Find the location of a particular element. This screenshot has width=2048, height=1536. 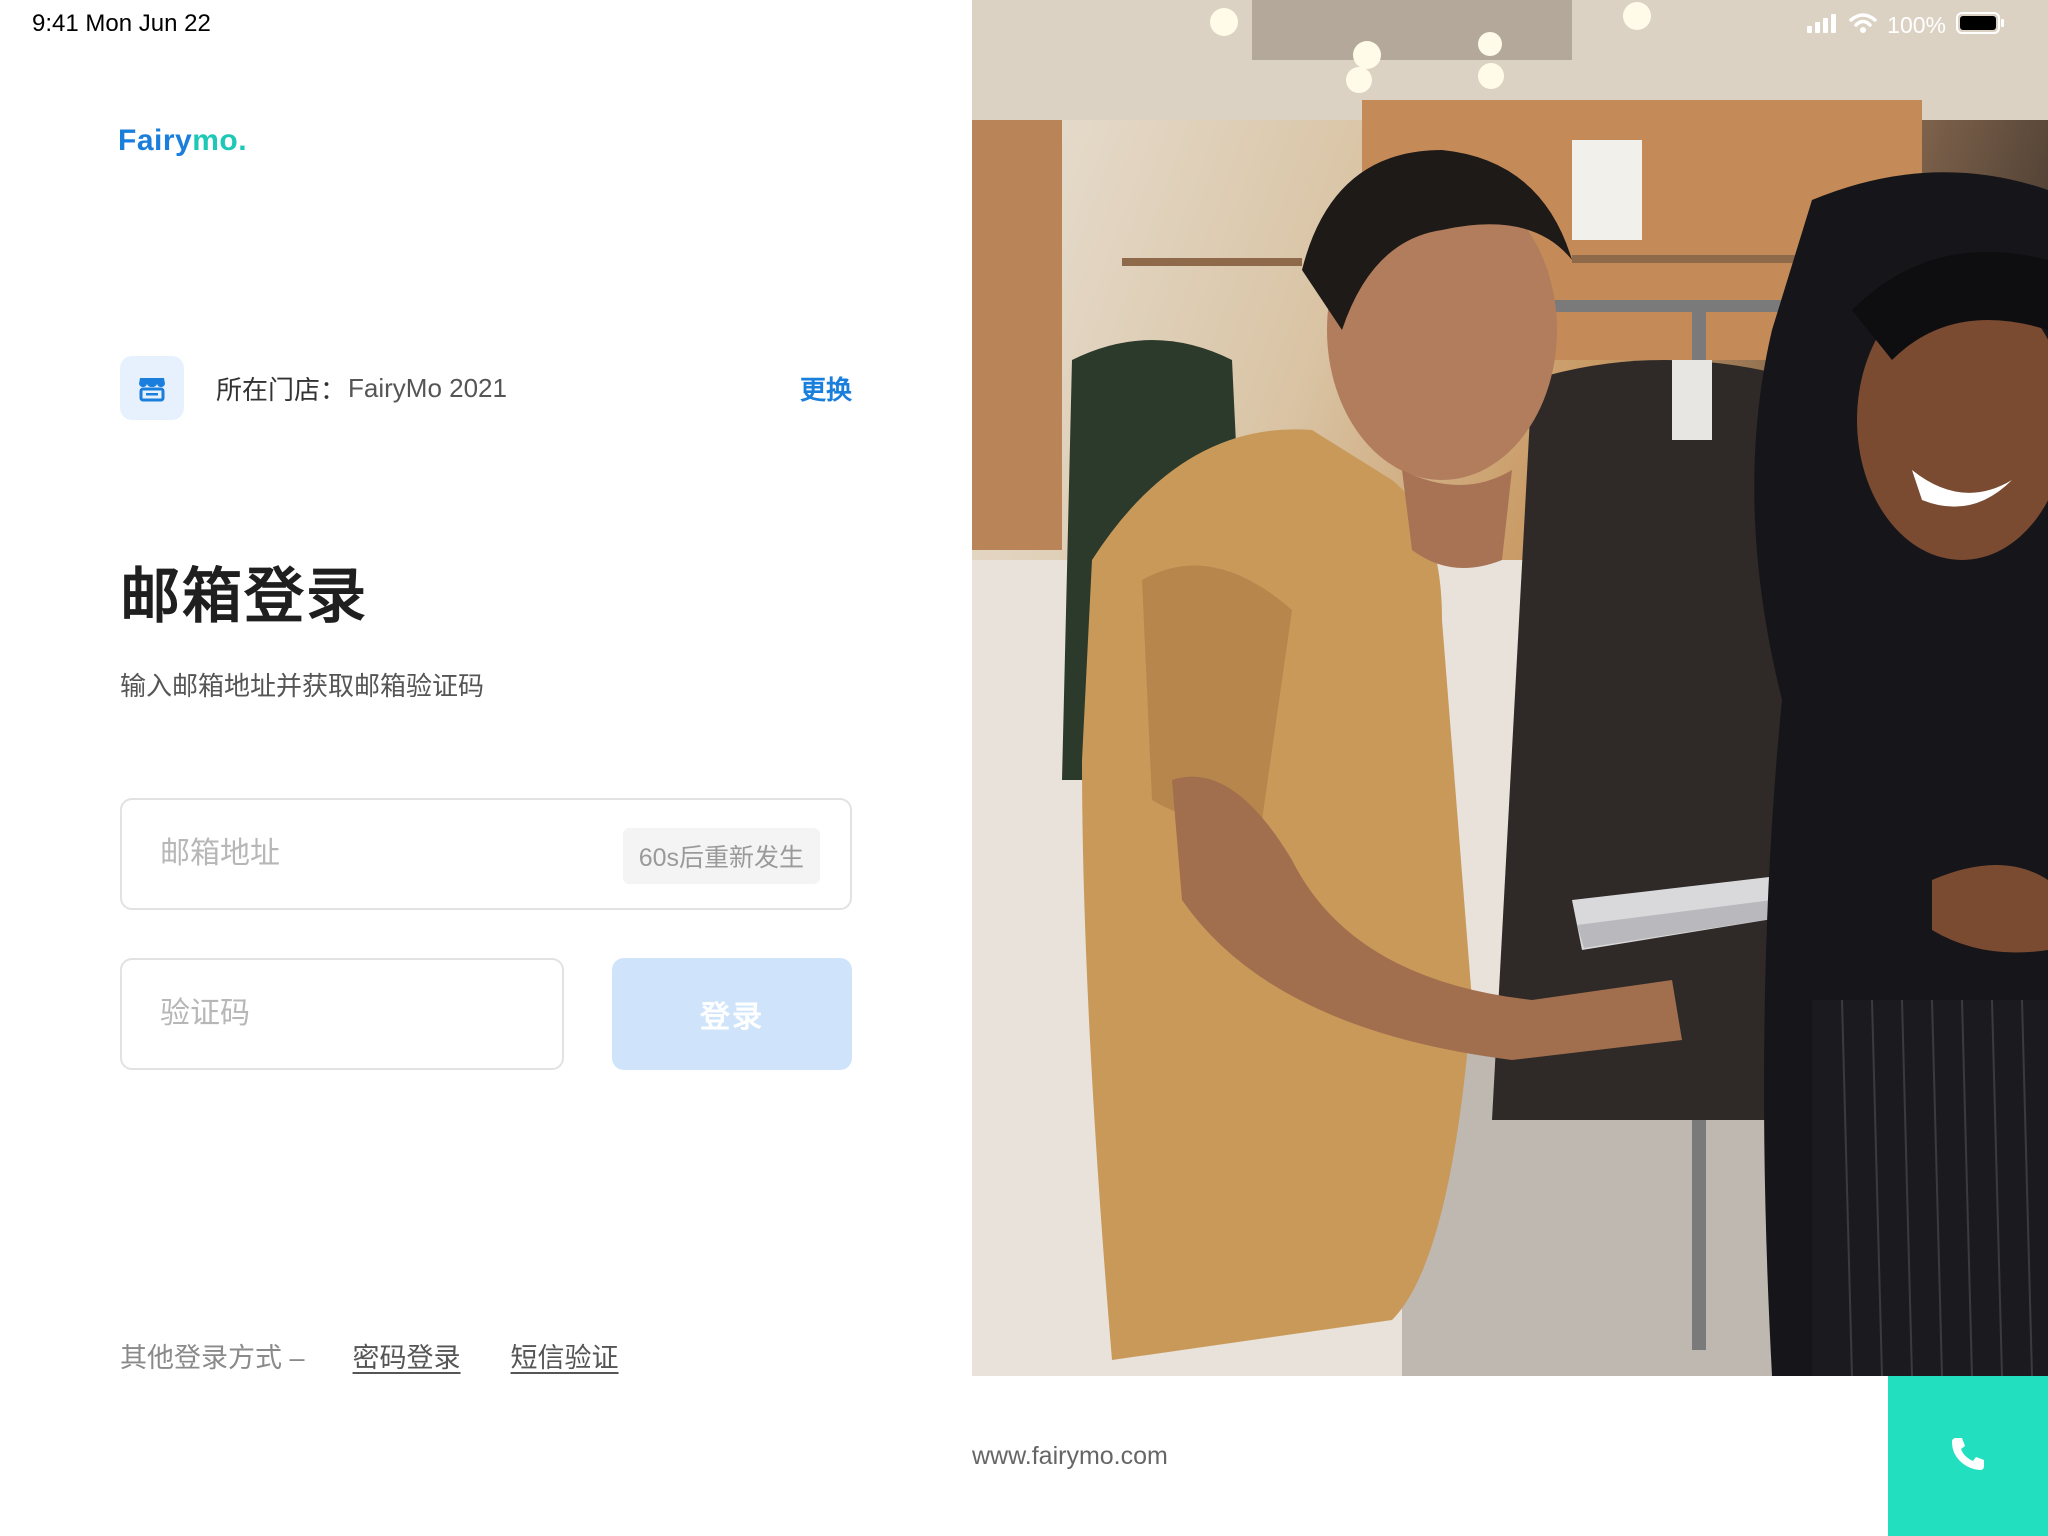

store-icon is located at coordinates (152, 388).